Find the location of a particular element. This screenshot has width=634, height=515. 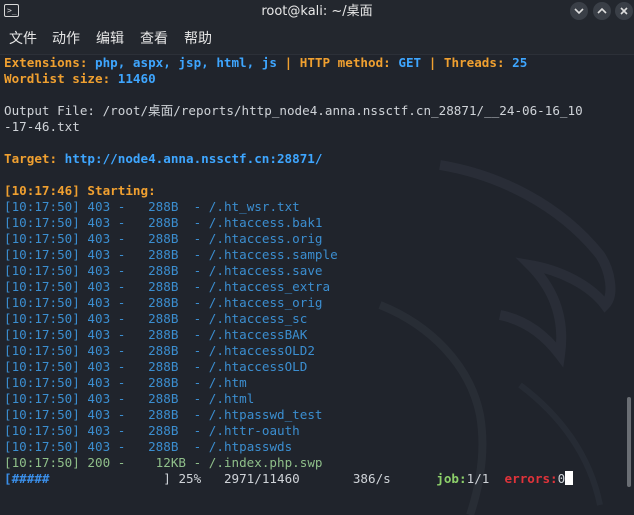

close-button is located at coordinates (624, 11).